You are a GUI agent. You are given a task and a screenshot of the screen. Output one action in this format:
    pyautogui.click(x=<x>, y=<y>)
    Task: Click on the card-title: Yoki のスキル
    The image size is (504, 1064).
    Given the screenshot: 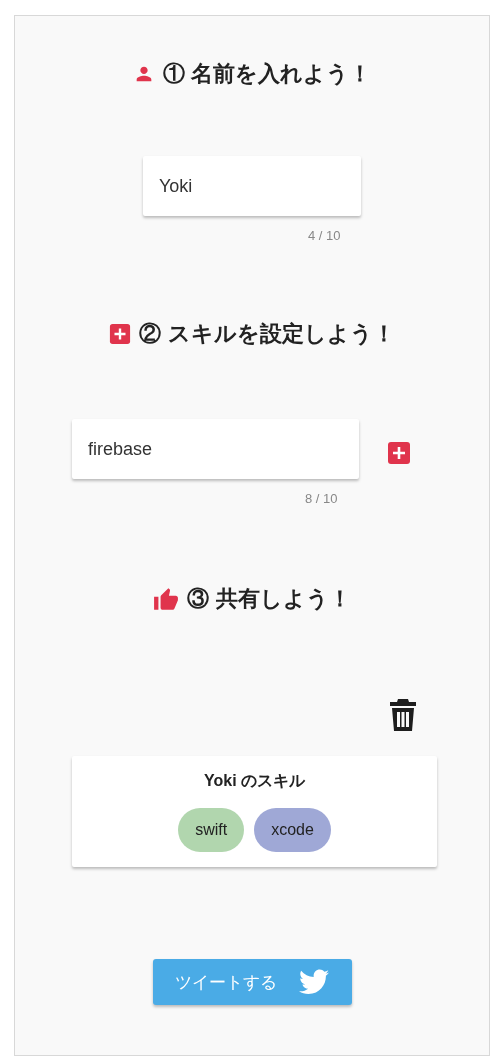 What is the action you would take?
    pyautogui.click(x=254, y=781)
    